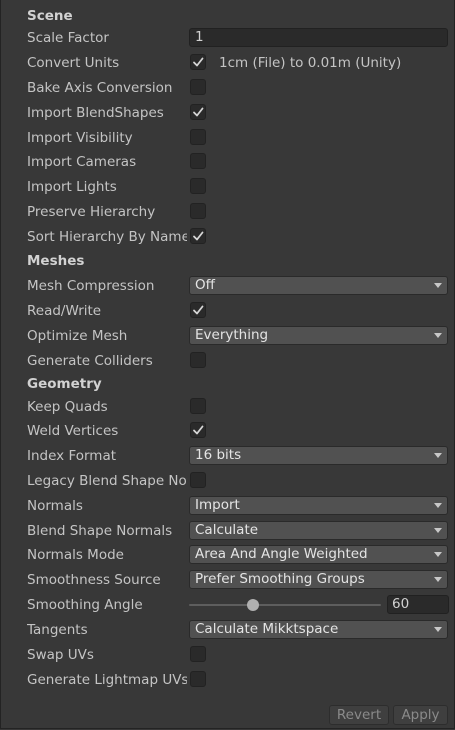 This screenshot has height=730, width=455. Describe the element at coordinates (205, 285) in the screenshot. I see `mesh-compression-value: Off` at that location.